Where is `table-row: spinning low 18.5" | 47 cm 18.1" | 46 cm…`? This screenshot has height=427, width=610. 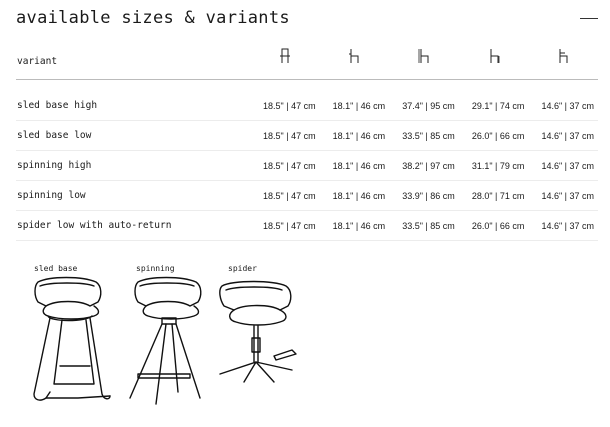 table-row: spinning low 18.5" | 47 cm 18.1" | 46 cm… is located at coordinates (307, 195).